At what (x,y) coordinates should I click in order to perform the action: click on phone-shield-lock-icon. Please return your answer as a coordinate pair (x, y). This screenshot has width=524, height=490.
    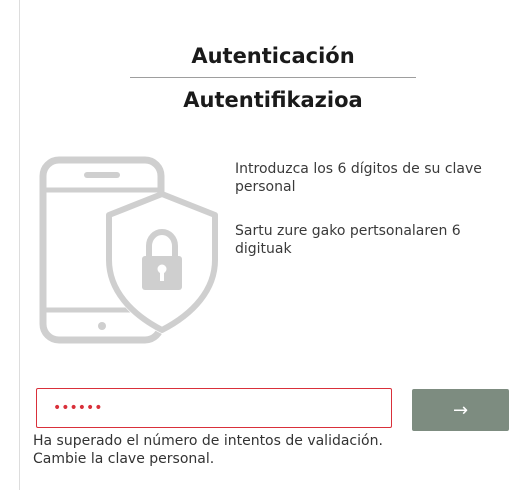
    Looking at the image, I should click on (128, 250).